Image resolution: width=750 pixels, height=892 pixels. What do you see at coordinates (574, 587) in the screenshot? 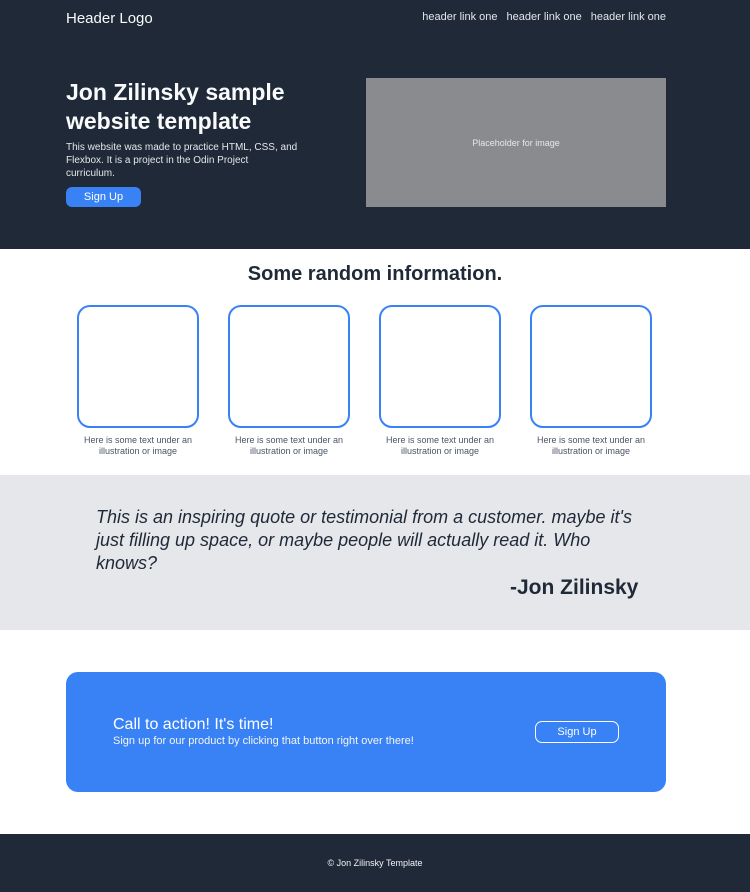
I see `quote-author: -Jon Zilinsky` at bounding box center [574, 587].